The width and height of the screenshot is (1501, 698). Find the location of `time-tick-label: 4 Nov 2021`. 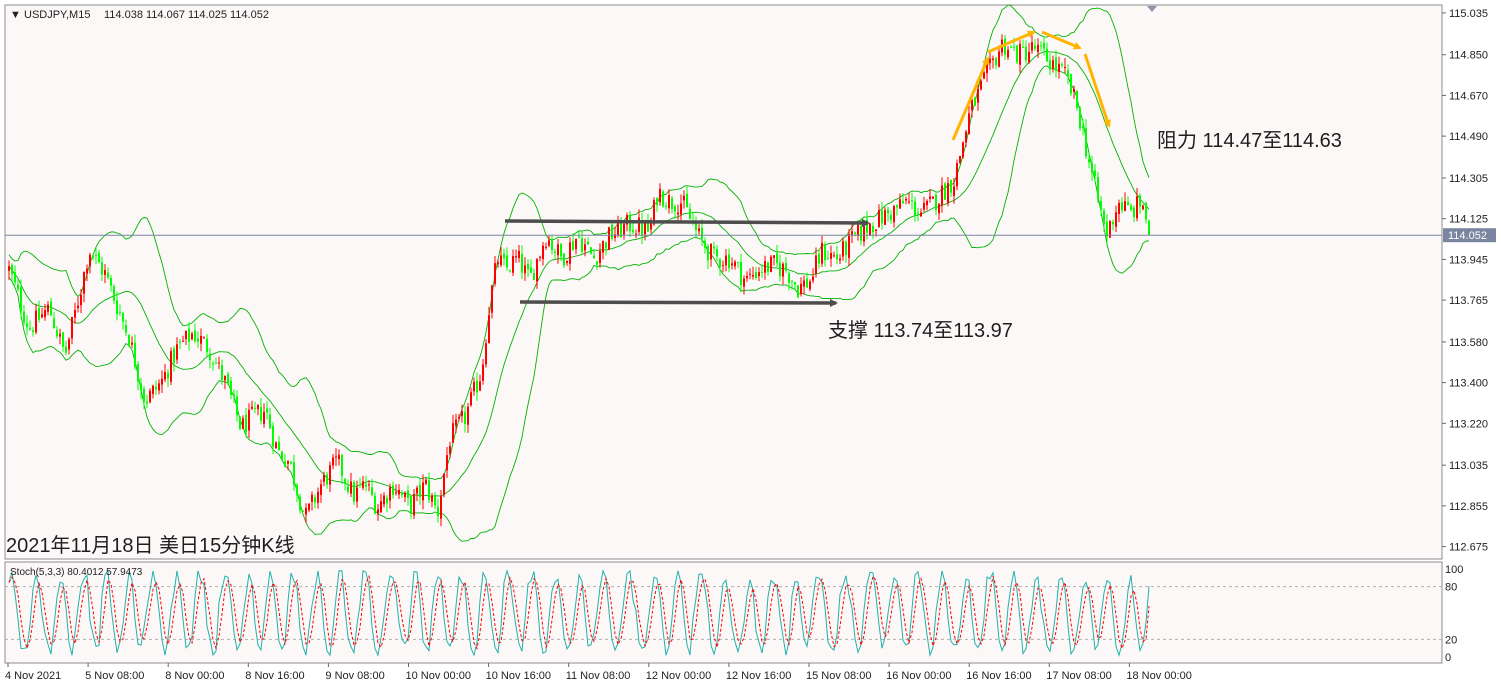

time-tick-label: 4 Nov 2021 is located at coordinates (33, 676).